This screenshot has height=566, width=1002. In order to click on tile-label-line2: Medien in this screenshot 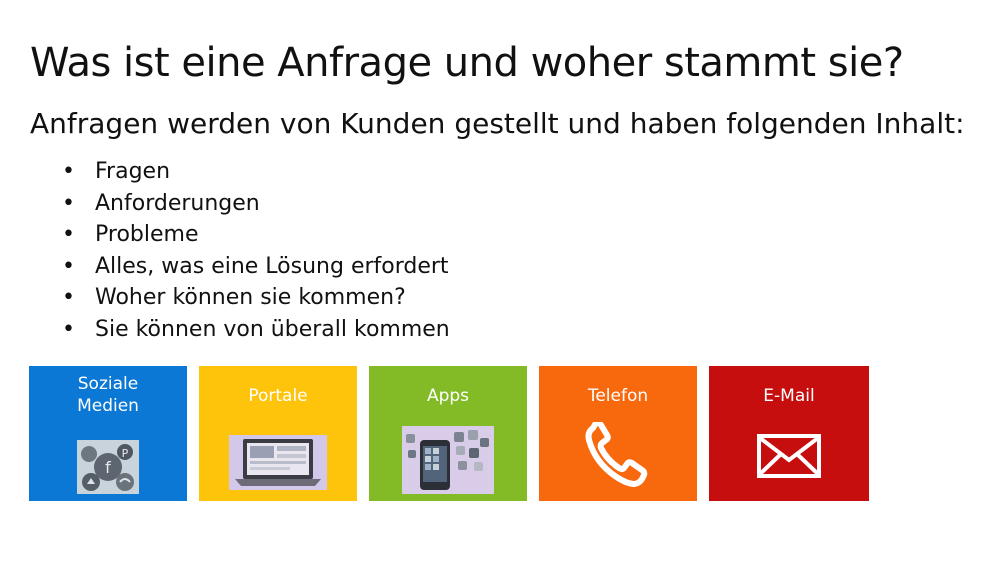, I will do `click(108, 406)`.